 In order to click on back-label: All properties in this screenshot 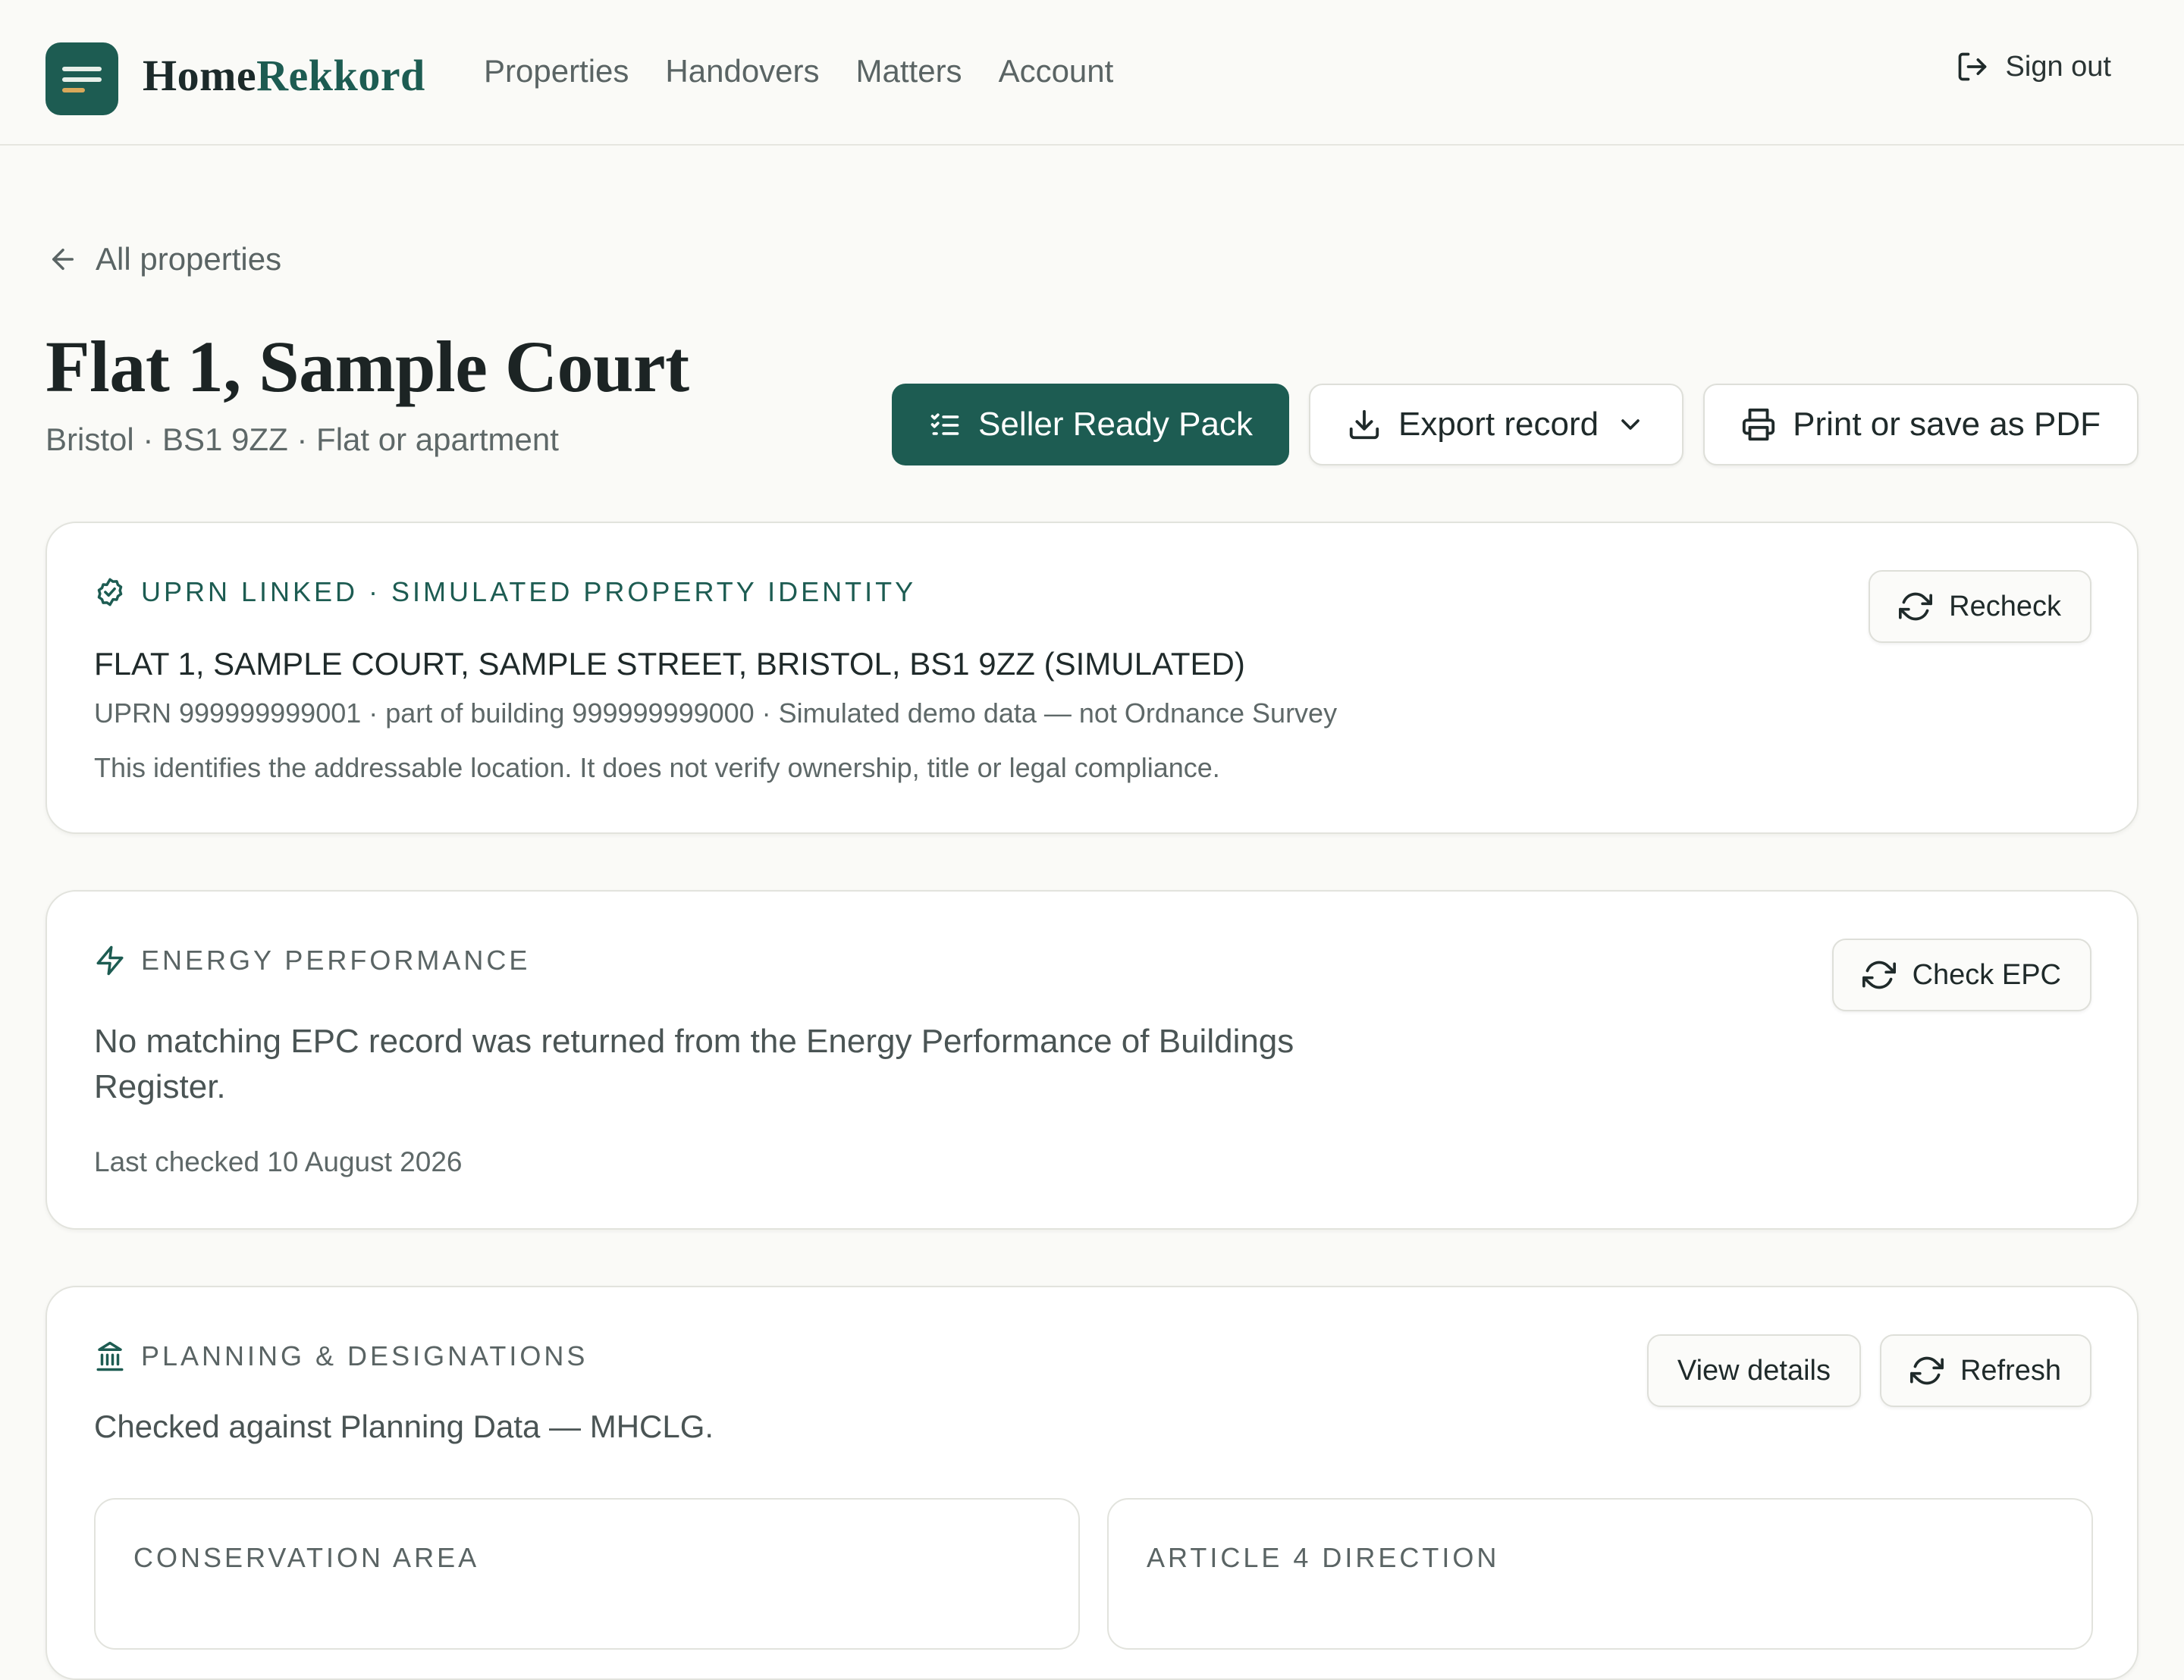, I will do `click(189, 259)`.